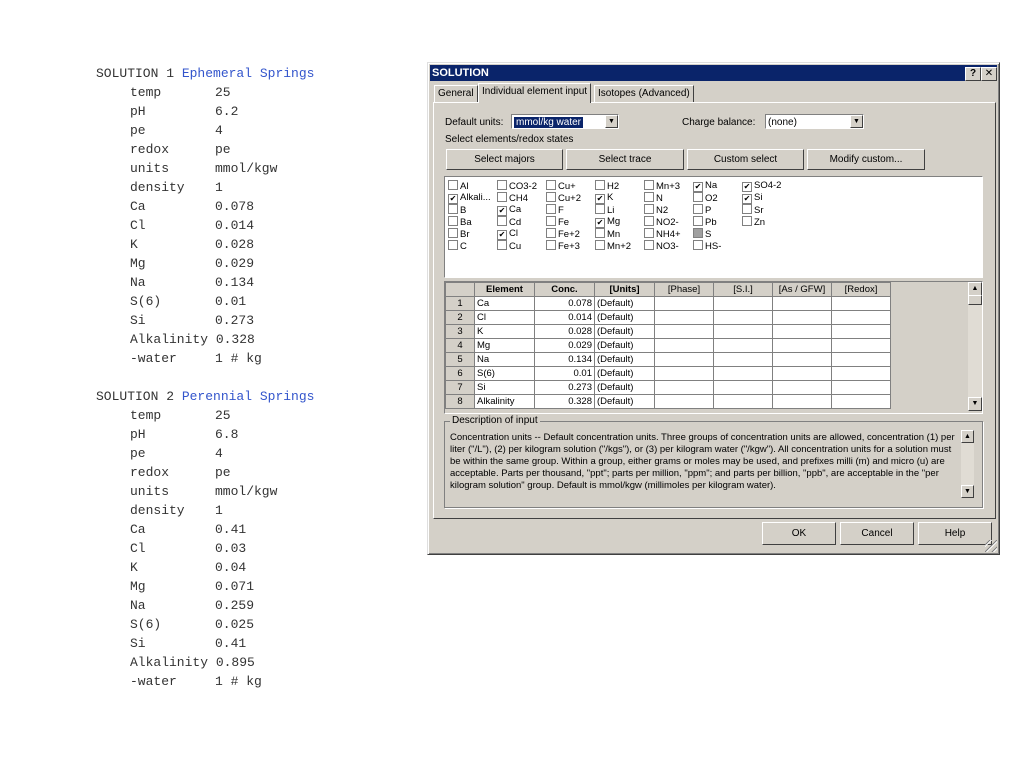  I want to click on default-units-select: mmol/kg water ▼, so click(565, 121).